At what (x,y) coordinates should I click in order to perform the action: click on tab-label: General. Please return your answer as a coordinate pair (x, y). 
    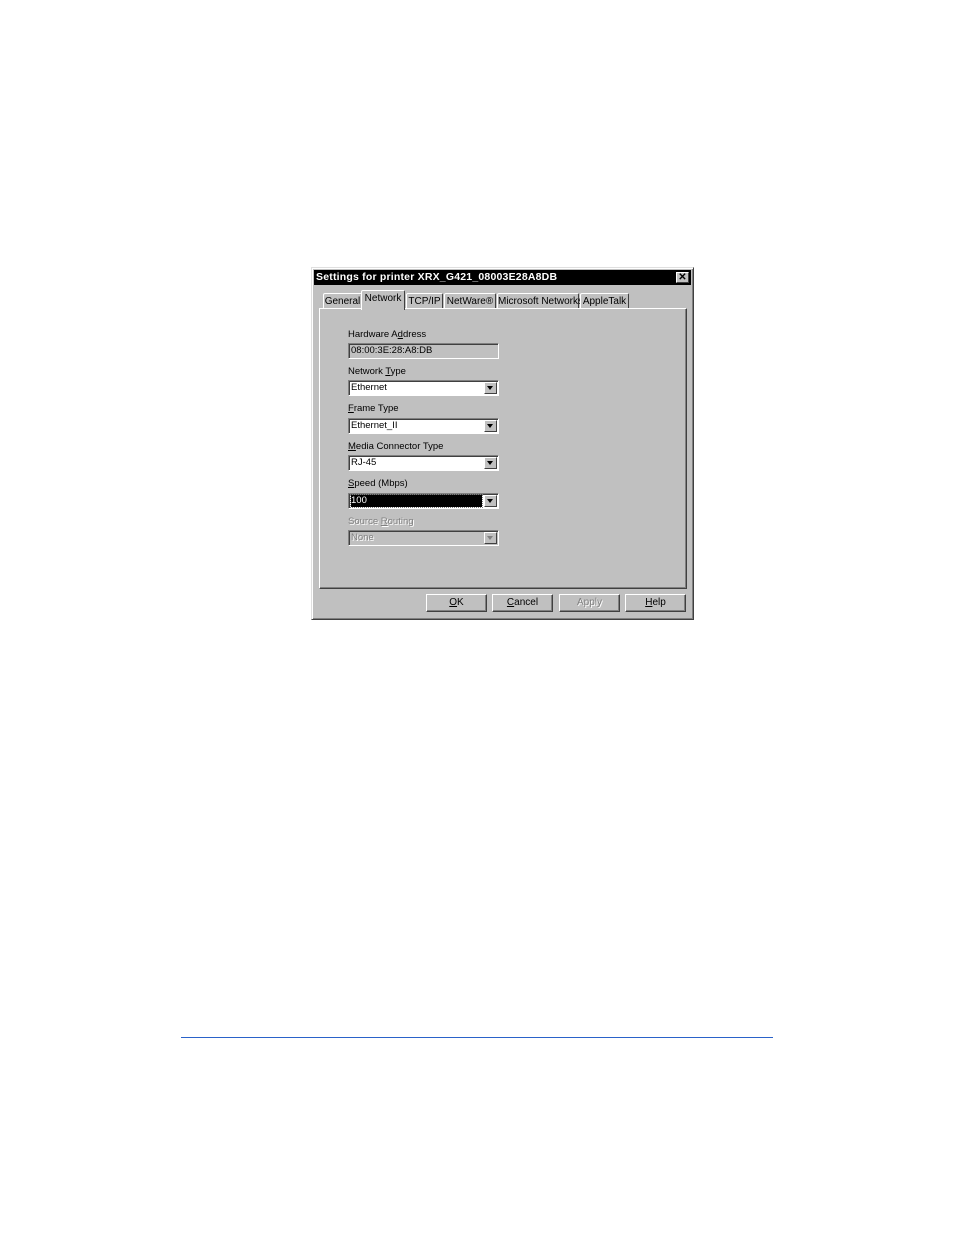
    Looking at the image, I should click on (342, 301).